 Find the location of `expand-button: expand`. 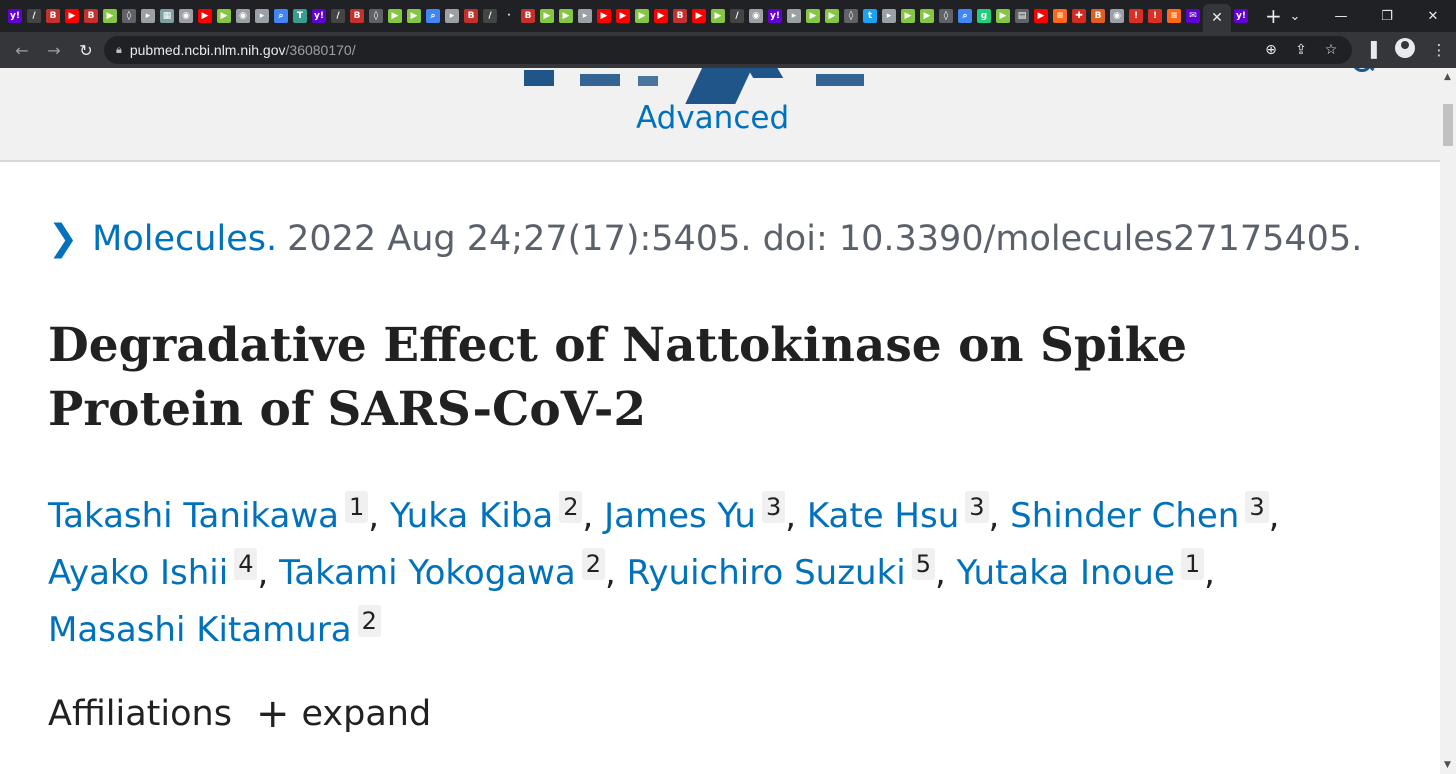

expand-button: expand is located at coordinates (366, 714).